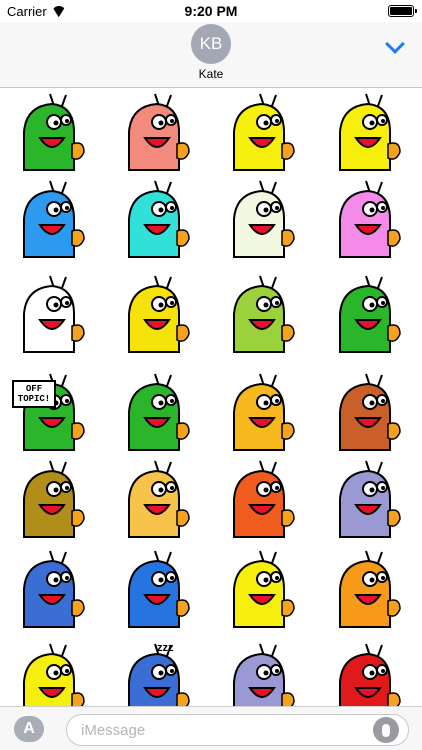 The height and width of the screenshot is (750, 422). What do you see at coordinates (50, 499) in the screenshot?
I see `sticker-olive-confused` at bounding box center [50, 499].